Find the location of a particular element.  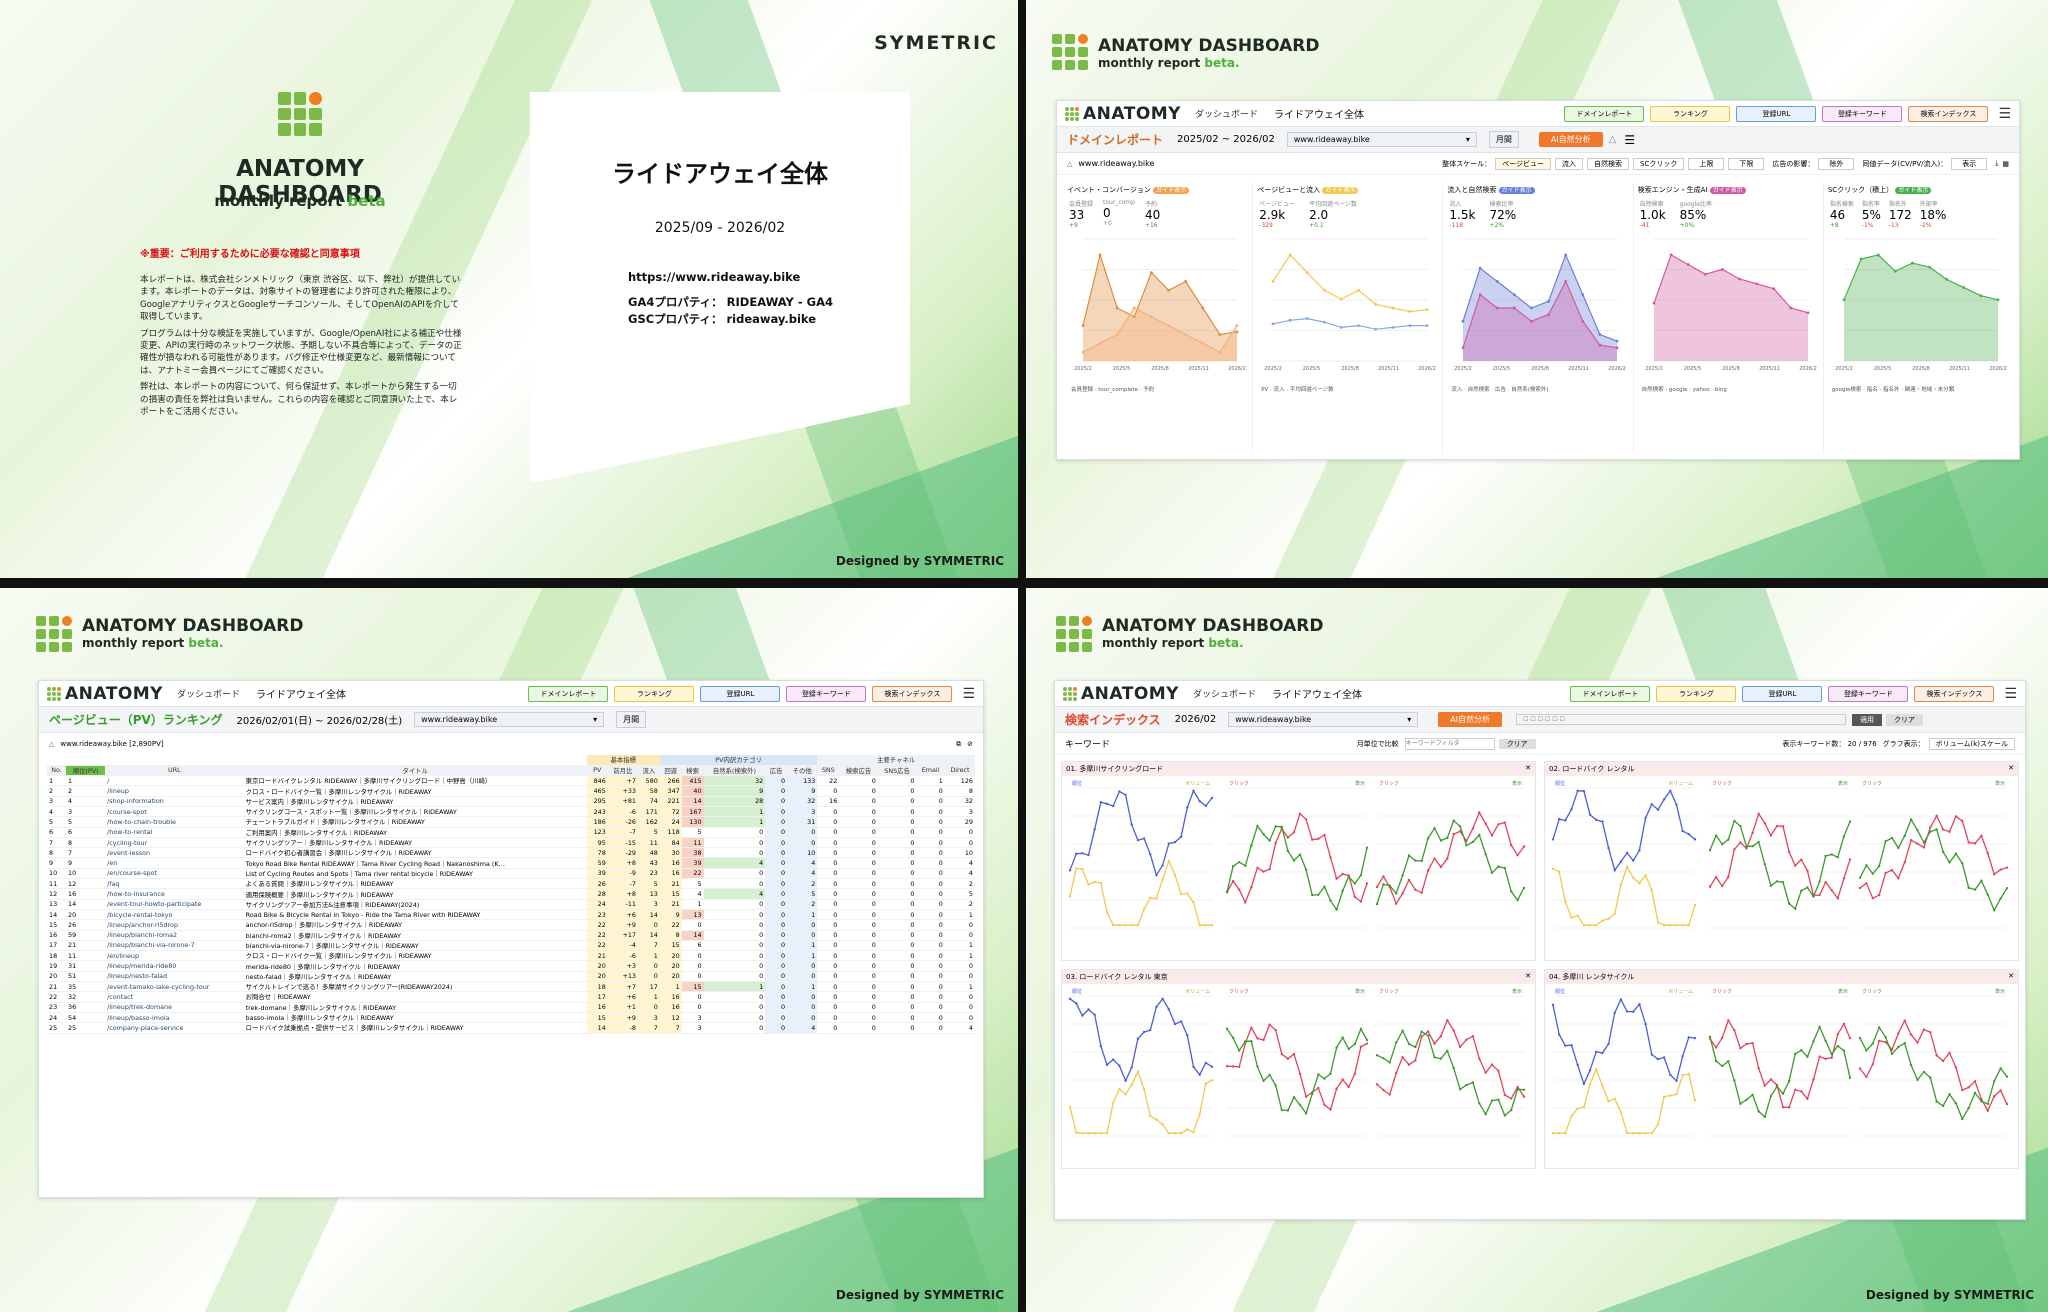

hide-icon: ⊘ is located at coordinates (970, 744).